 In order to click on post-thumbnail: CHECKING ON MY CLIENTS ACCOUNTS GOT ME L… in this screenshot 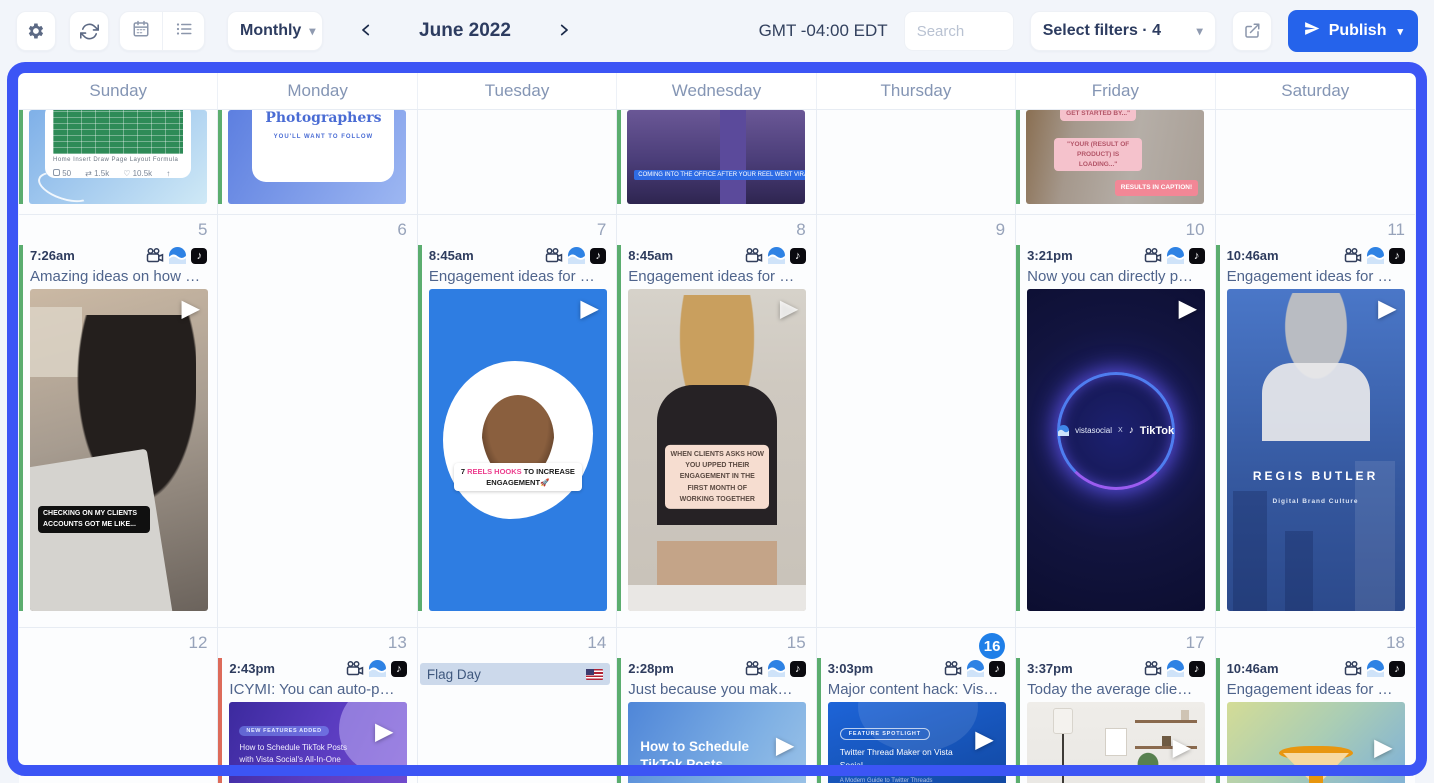, I will do `click(119, 450)`.